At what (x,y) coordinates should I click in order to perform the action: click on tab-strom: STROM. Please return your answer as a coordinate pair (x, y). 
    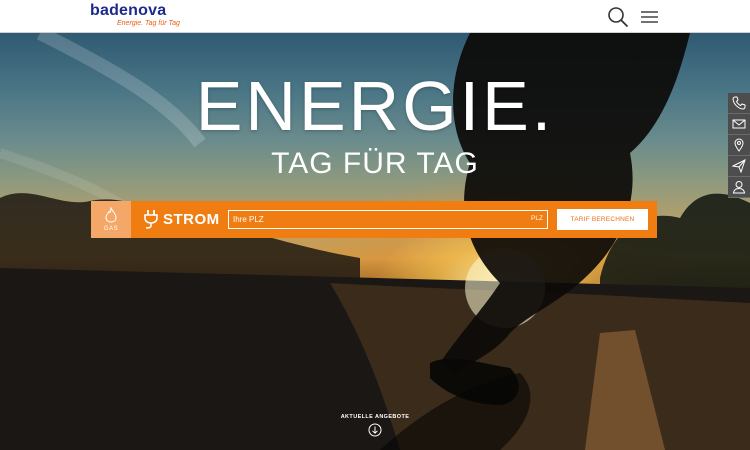
    Looking at the image, I should click on (180, 219).